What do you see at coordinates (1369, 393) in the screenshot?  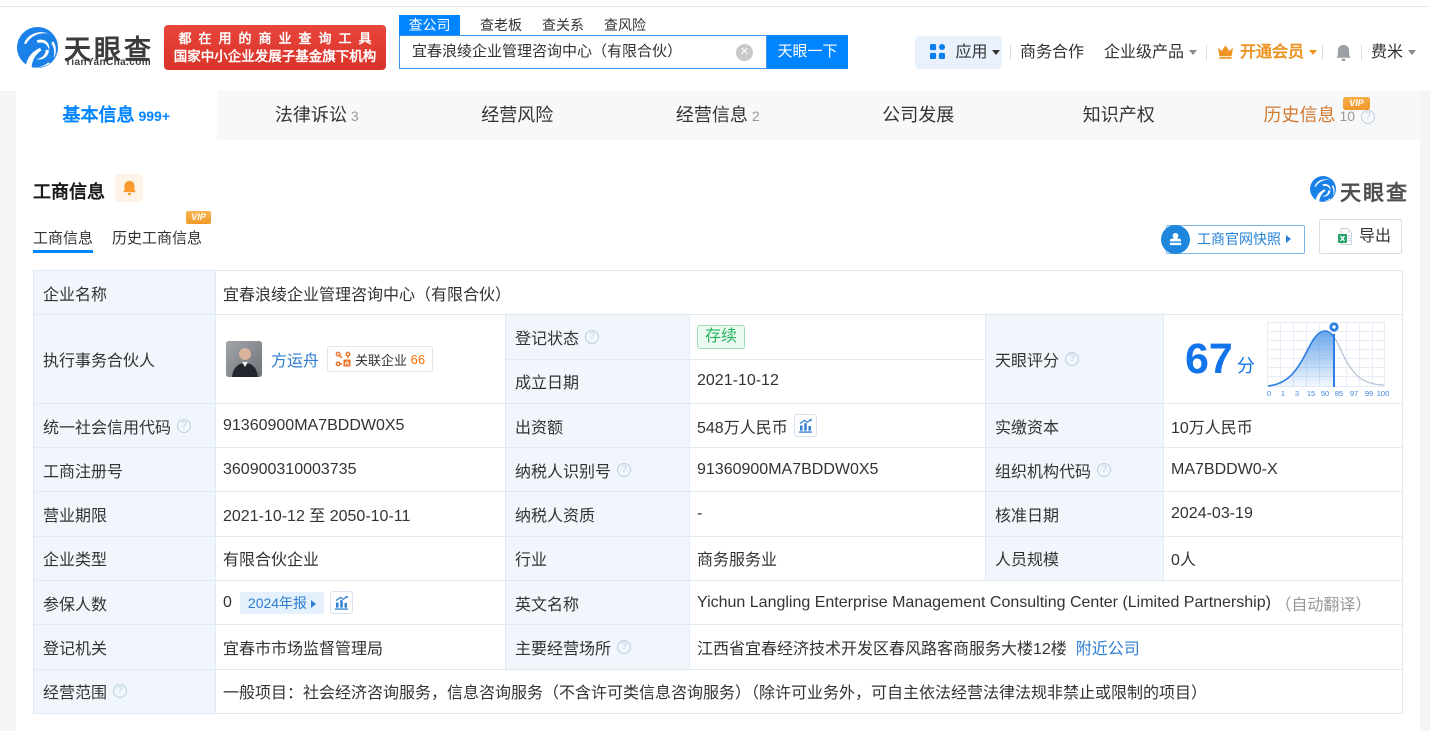 I see `svg-text: 99` at bounding box center [1369, 393].